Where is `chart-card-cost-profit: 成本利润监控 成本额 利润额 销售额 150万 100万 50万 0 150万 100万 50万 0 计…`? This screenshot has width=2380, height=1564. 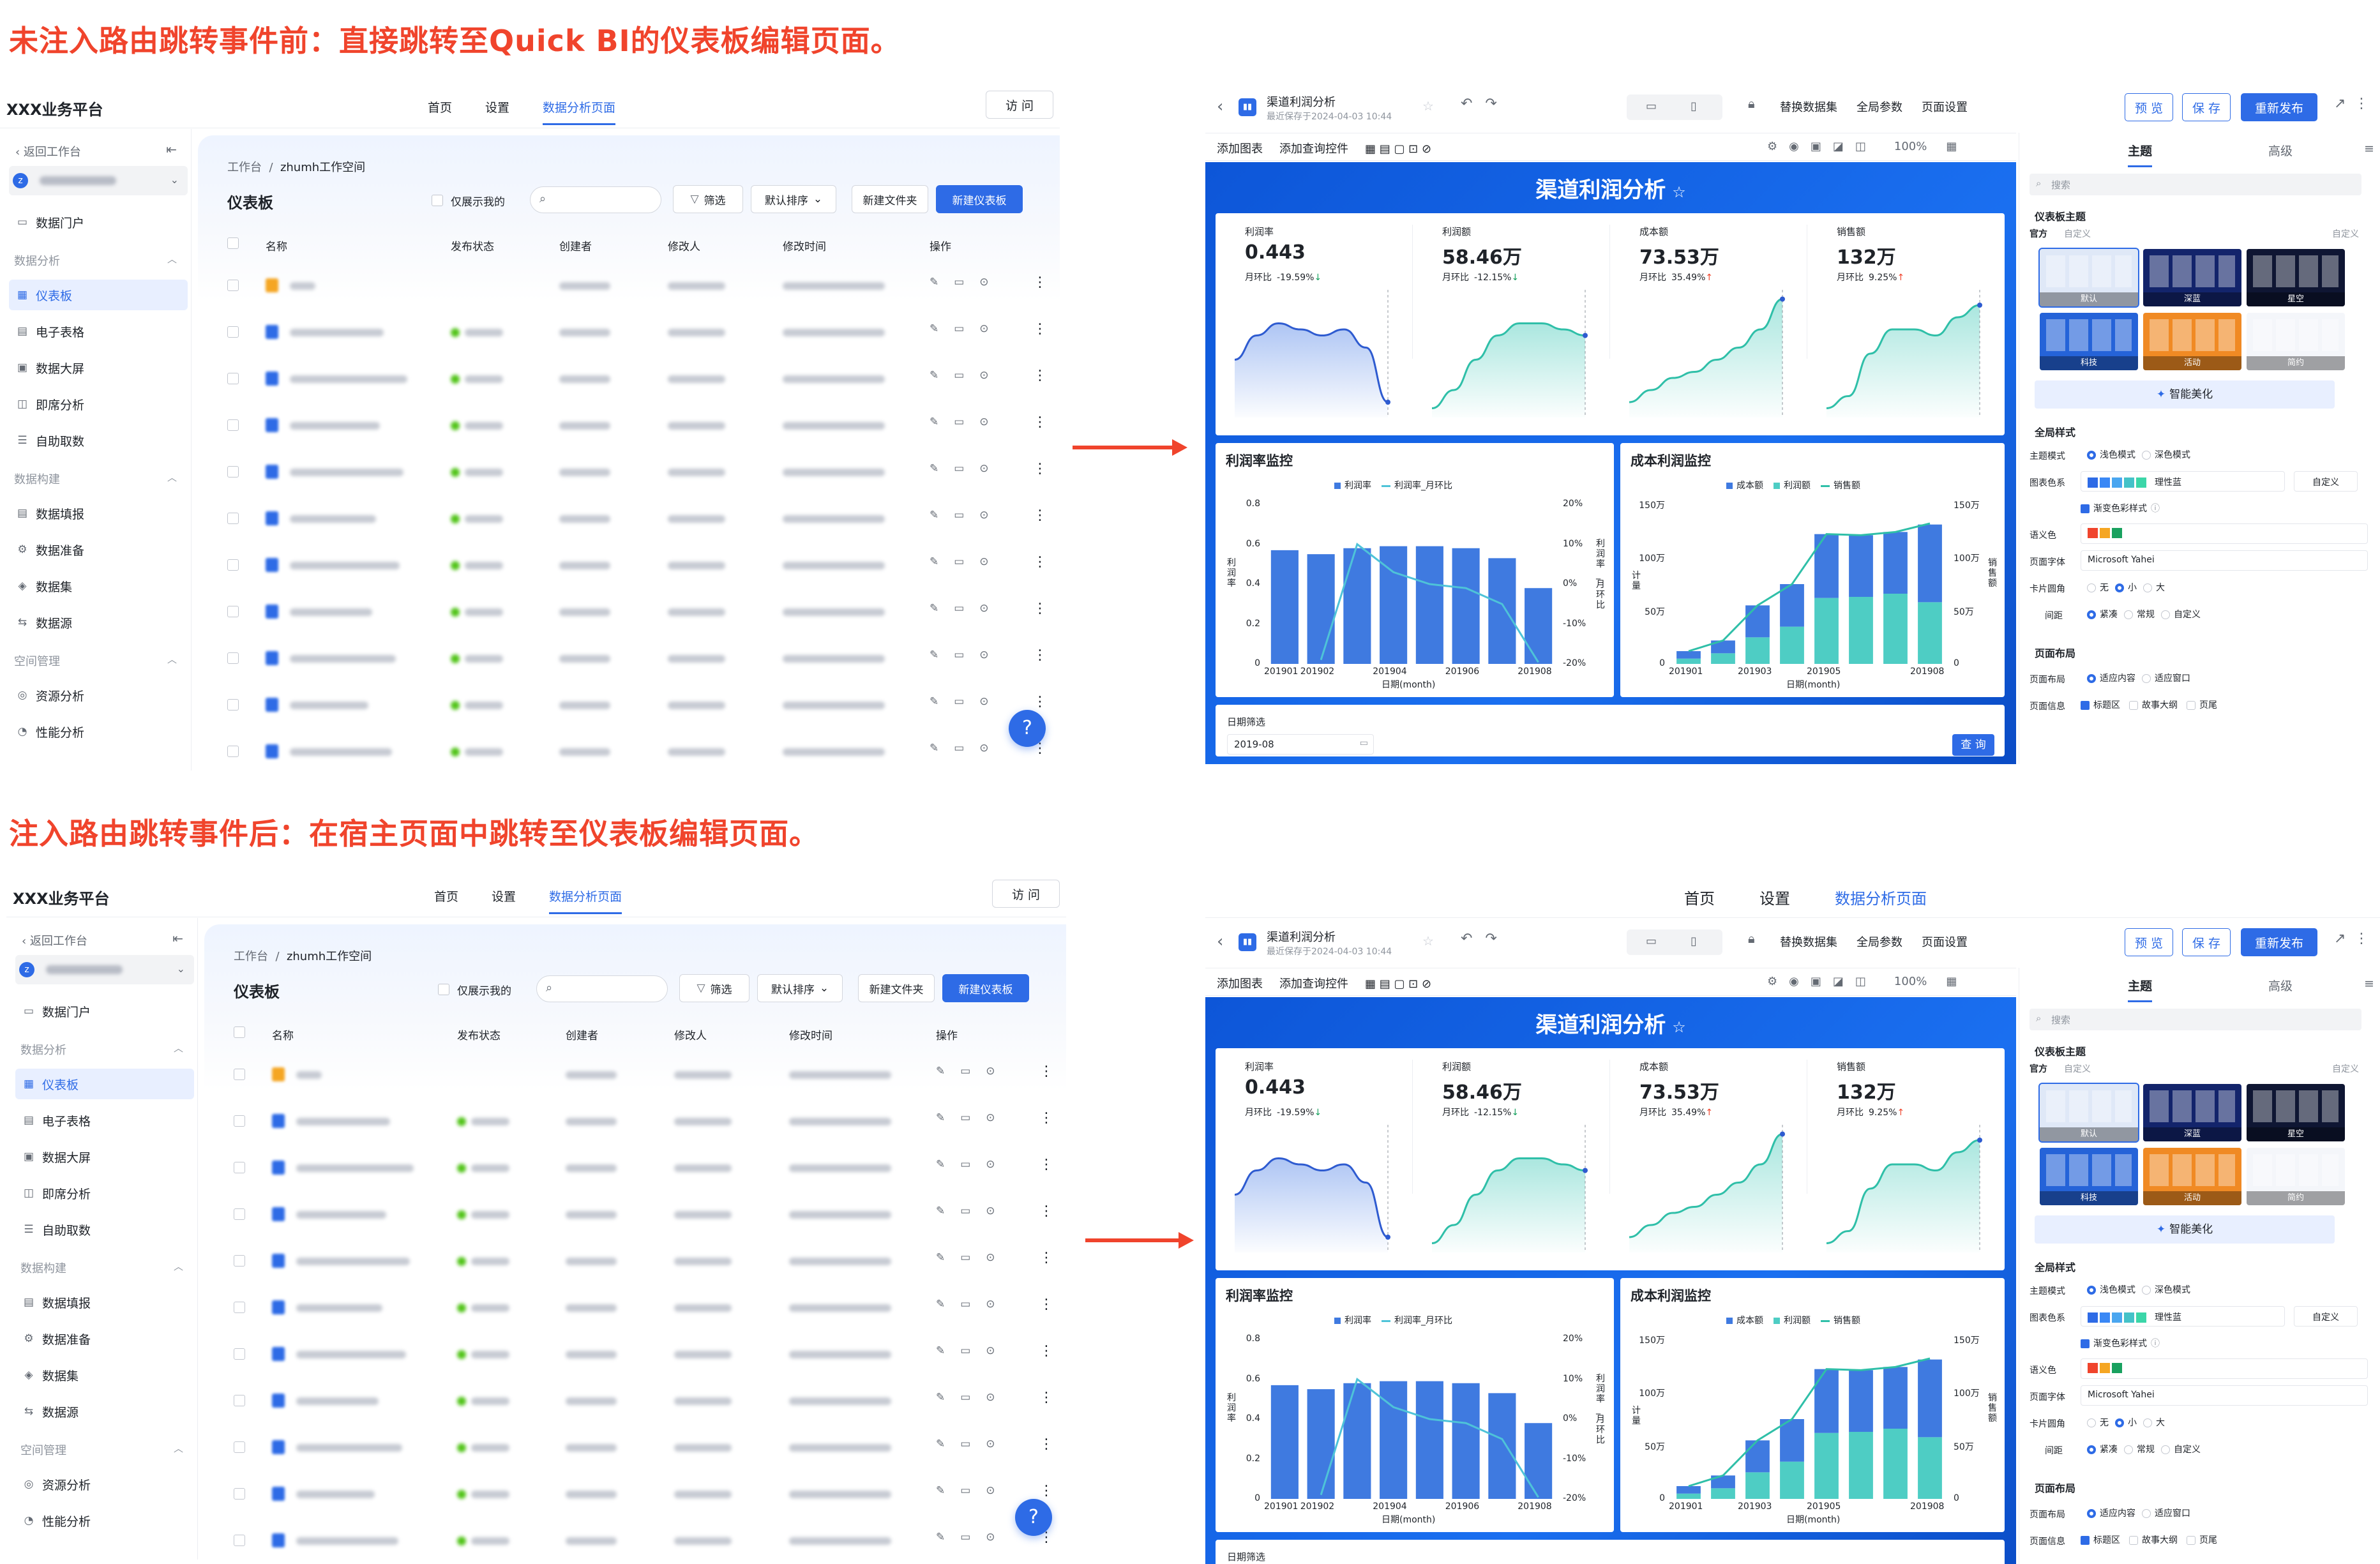
chart-card-cost-profit: 成本利润监控 成本额 利润额 销售额 150万 100万 50万 0 150万 100万 50万 0 计… is located at coordinates (1812, 1405).